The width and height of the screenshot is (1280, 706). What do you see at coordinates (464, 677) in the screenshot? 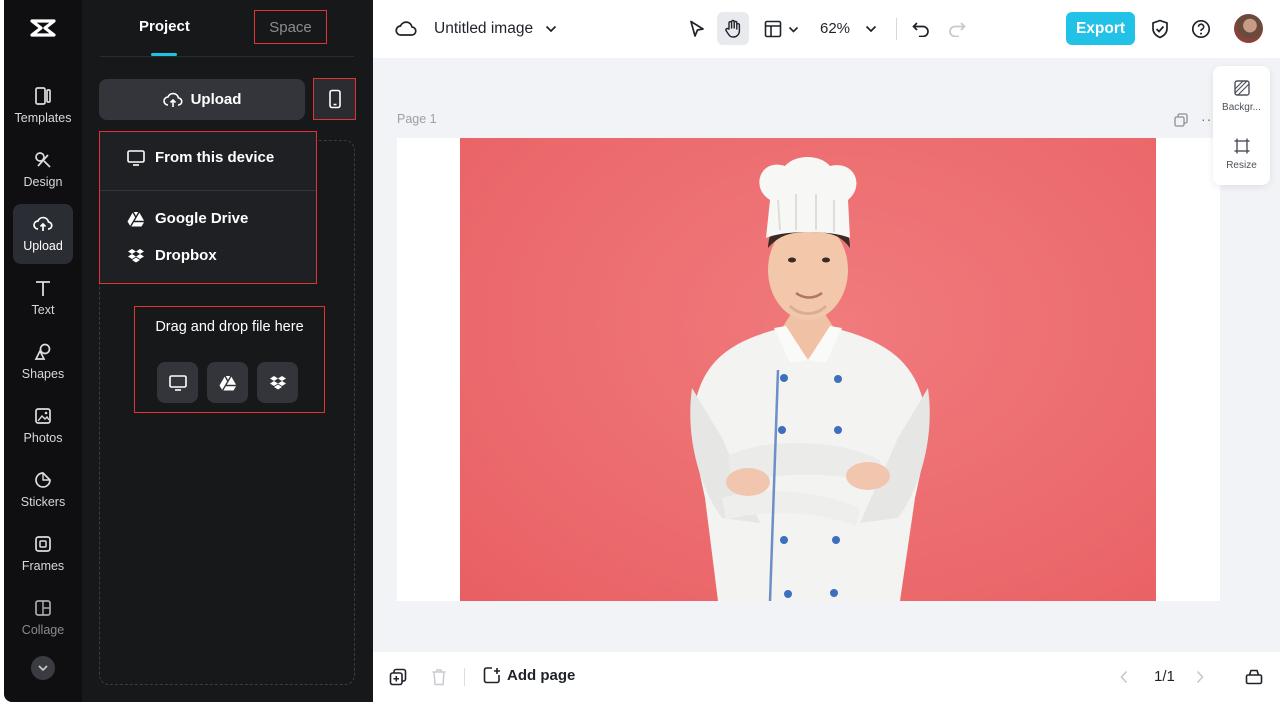
I see `bottom-divider` at bounding box center [464, 677].